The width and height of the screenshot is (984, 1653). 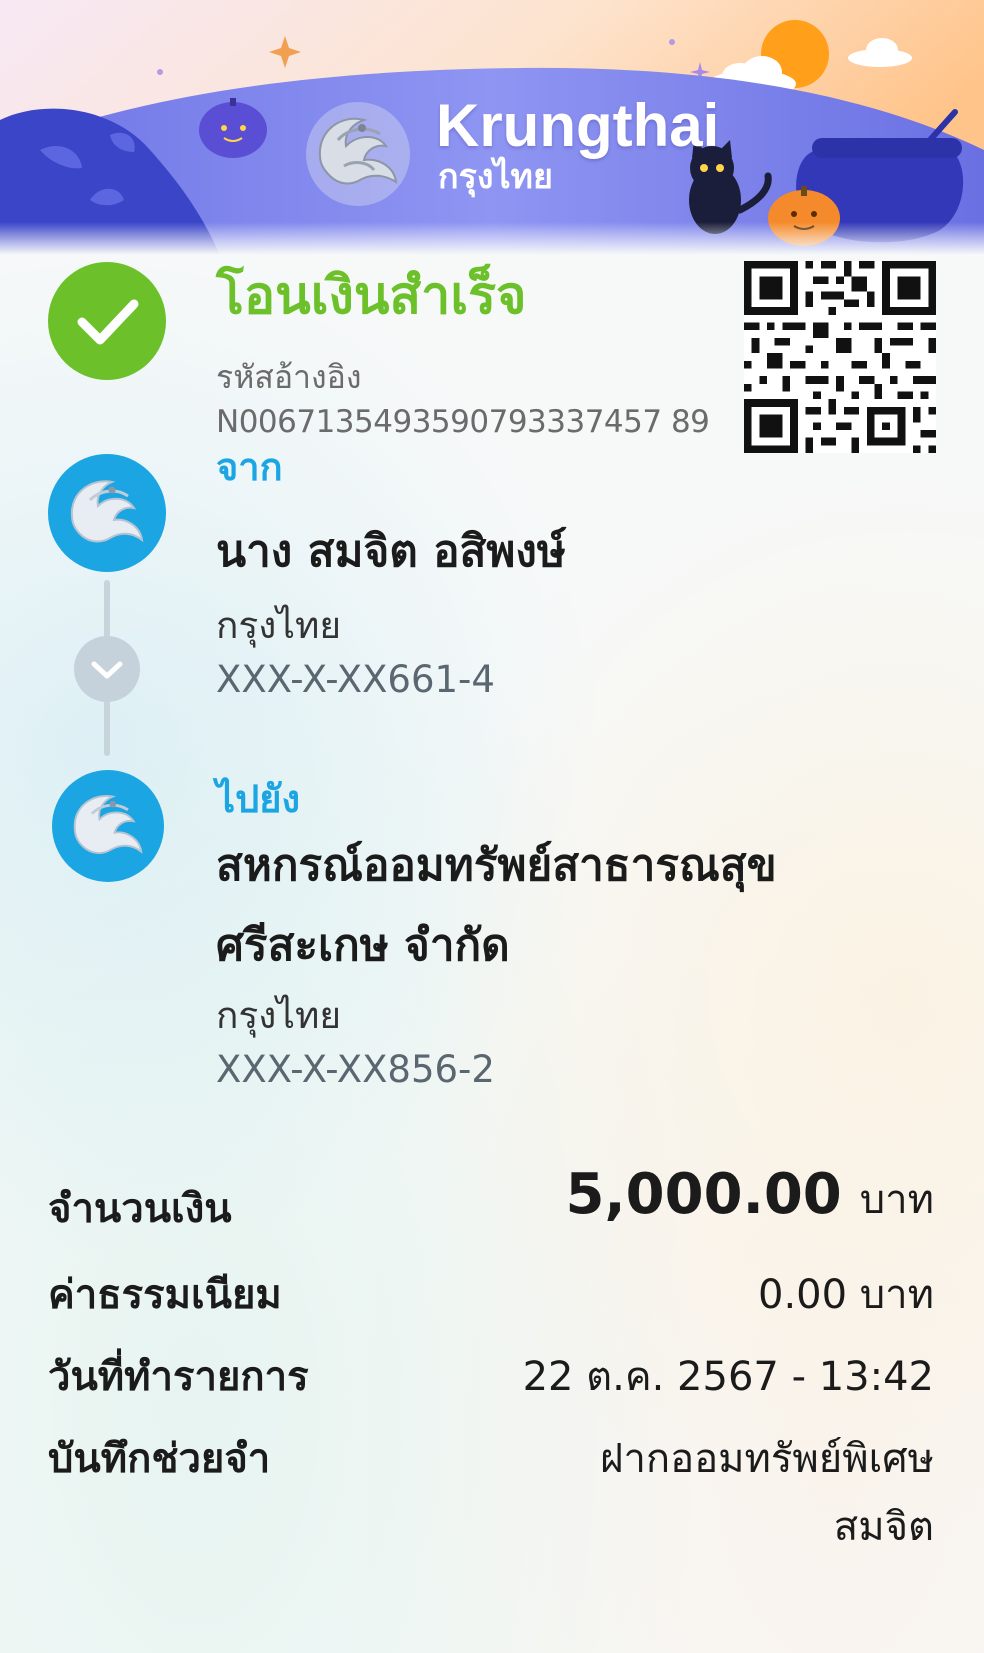 I want to click on fee-value: 0.00 บาท, so click(x=846, y=1295).